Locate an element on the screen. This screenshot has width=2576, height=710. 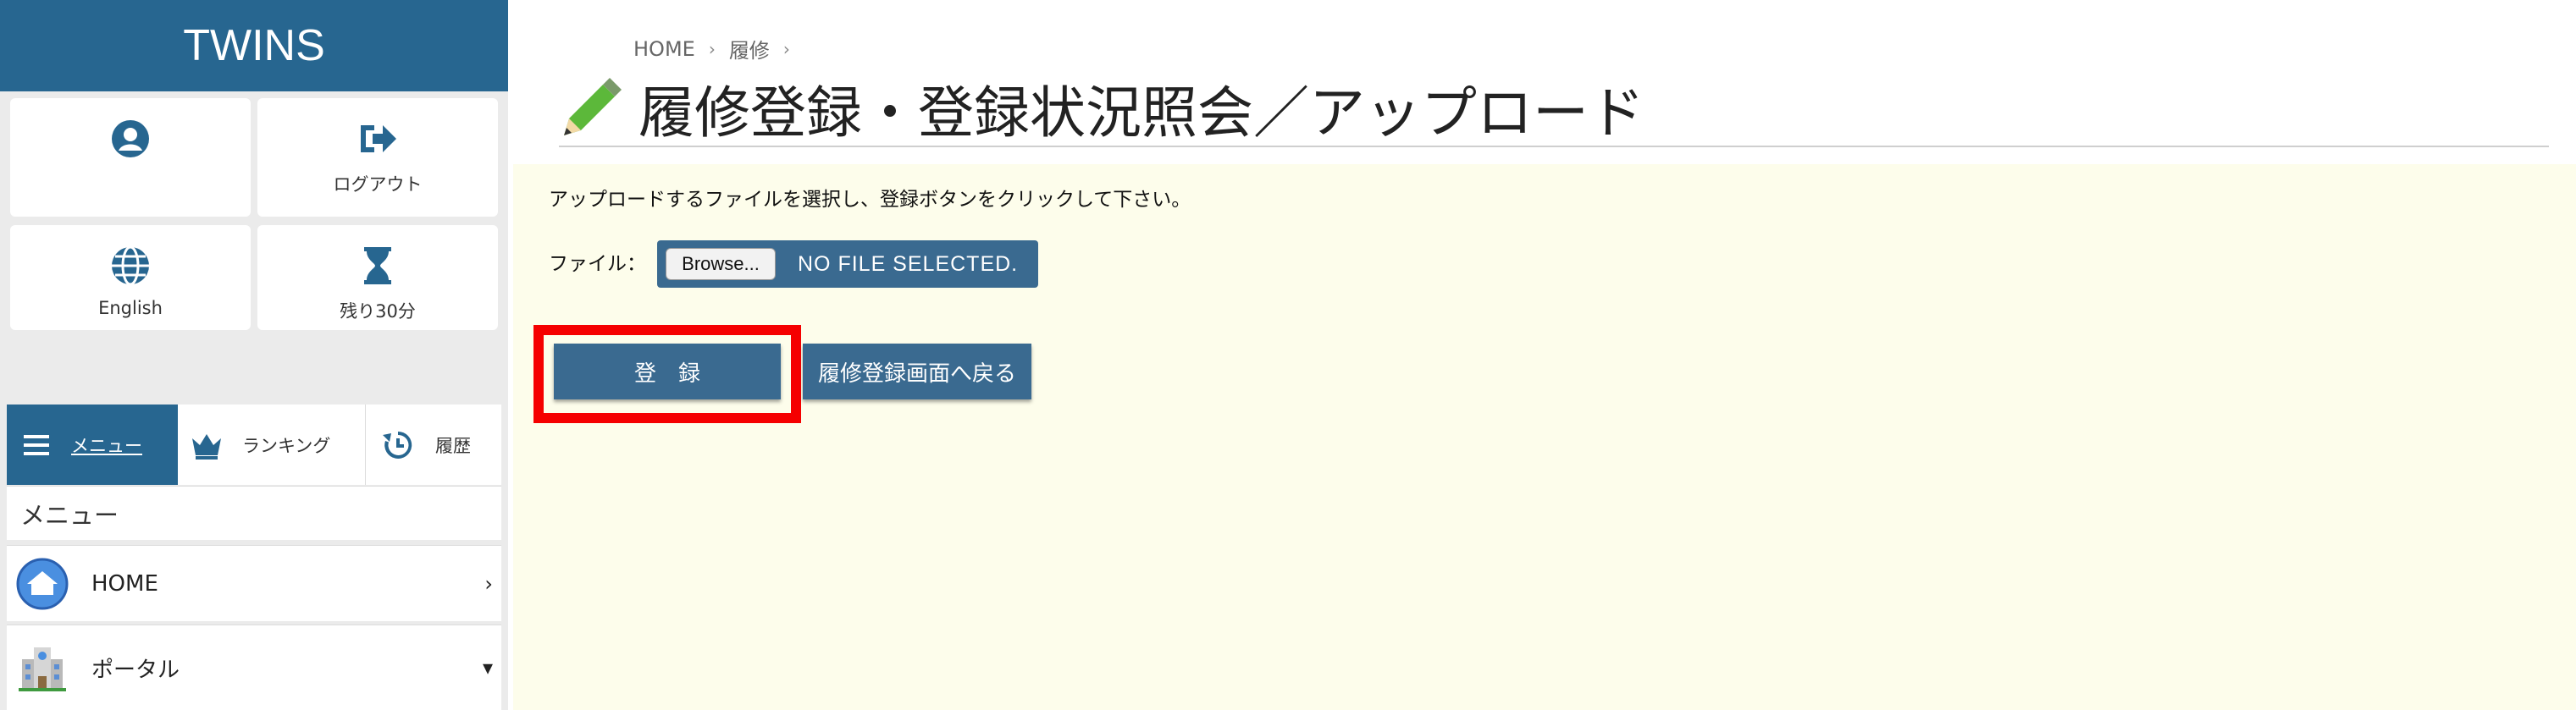
session-timer-tile: 残り30分 is located at coordinates (377, 277).